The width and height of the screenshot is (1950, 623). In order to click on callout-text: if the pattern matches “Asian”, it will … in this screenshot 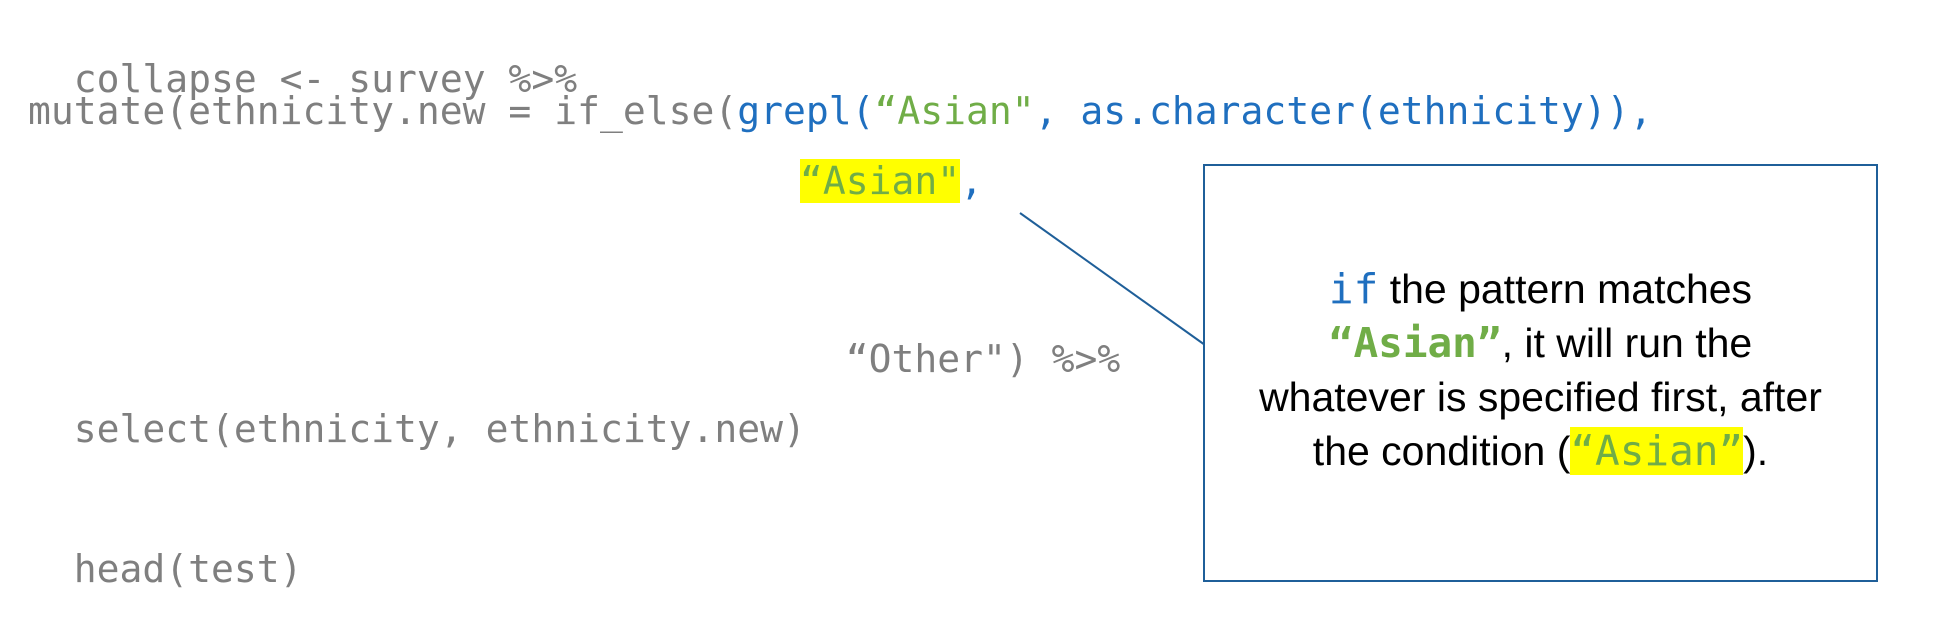, I will do `click(1540, 370)`.